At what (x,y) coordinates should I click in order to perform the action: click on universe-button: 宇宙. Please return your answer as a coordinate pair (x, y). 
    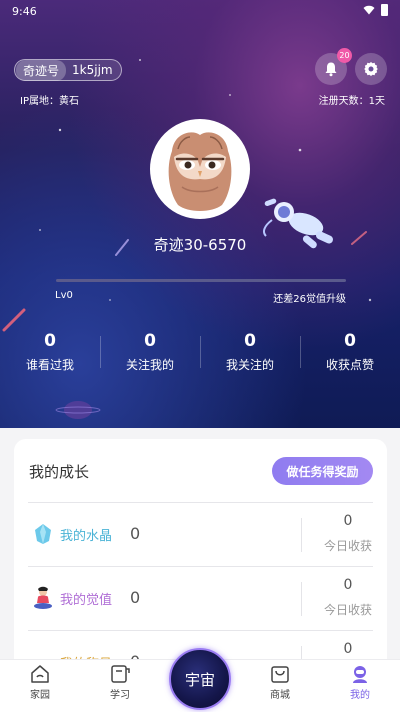
    Looking at the image, I should click on (200, 679).